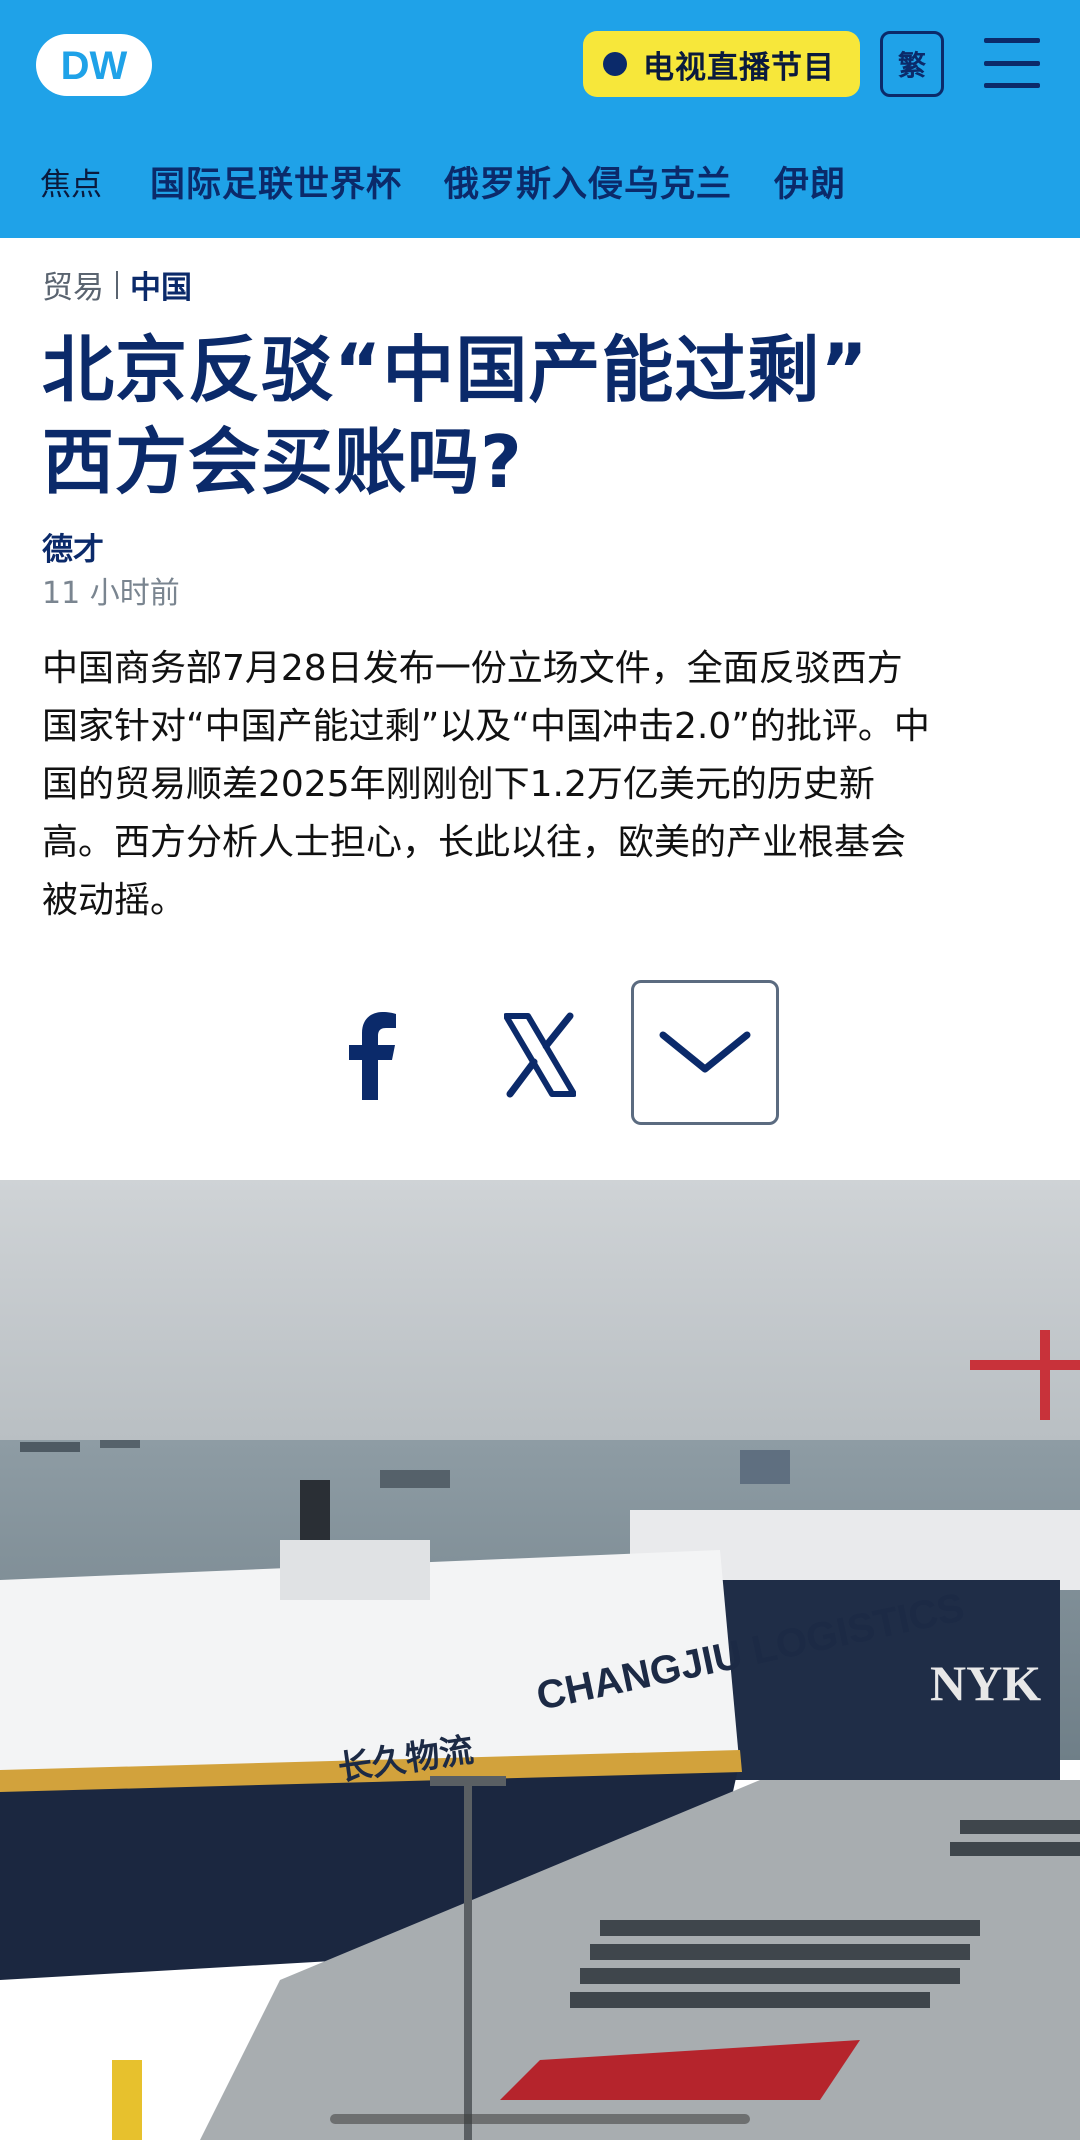 This screenshot has width=1080, height=2140. Describe the element at coordinates (474, 842) in the screenshot. I see `lead-line: 高。西方分析人士担心，长此以往，欧美的产业根基会` at that location.